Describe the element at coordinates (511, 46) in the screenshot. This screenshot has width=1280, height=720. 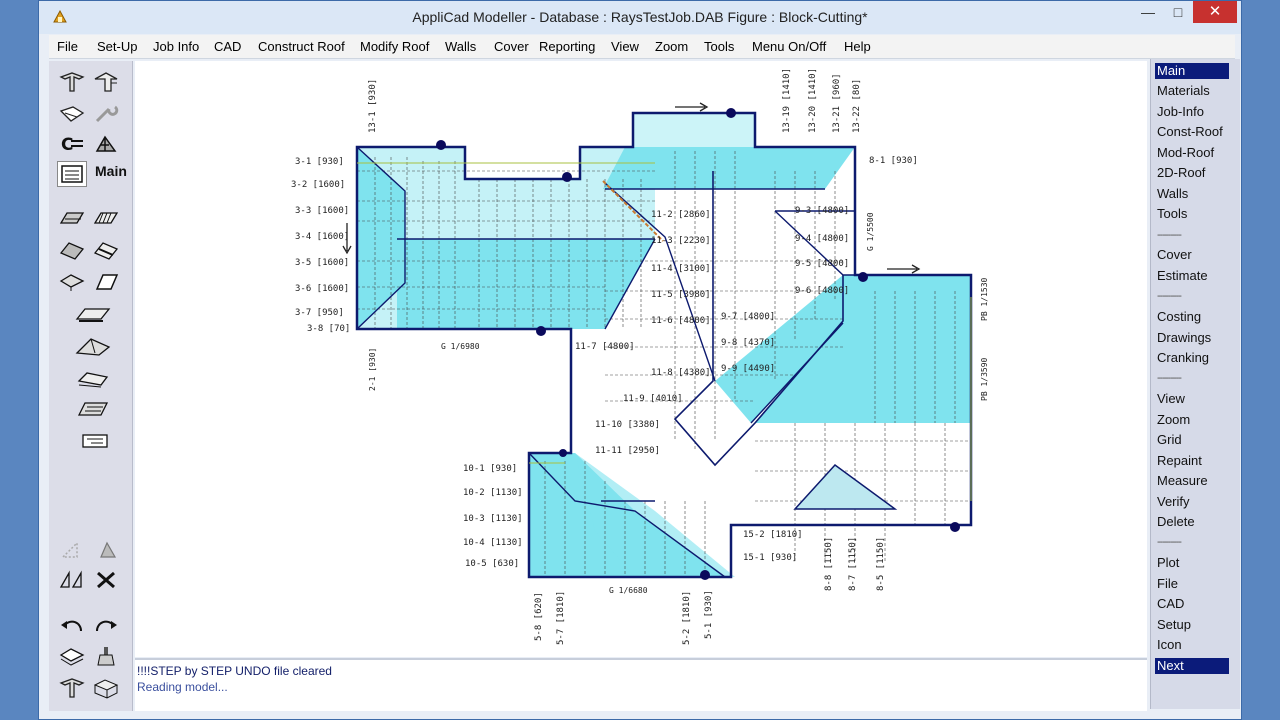
I see `menu-cover: Cover` at that location.